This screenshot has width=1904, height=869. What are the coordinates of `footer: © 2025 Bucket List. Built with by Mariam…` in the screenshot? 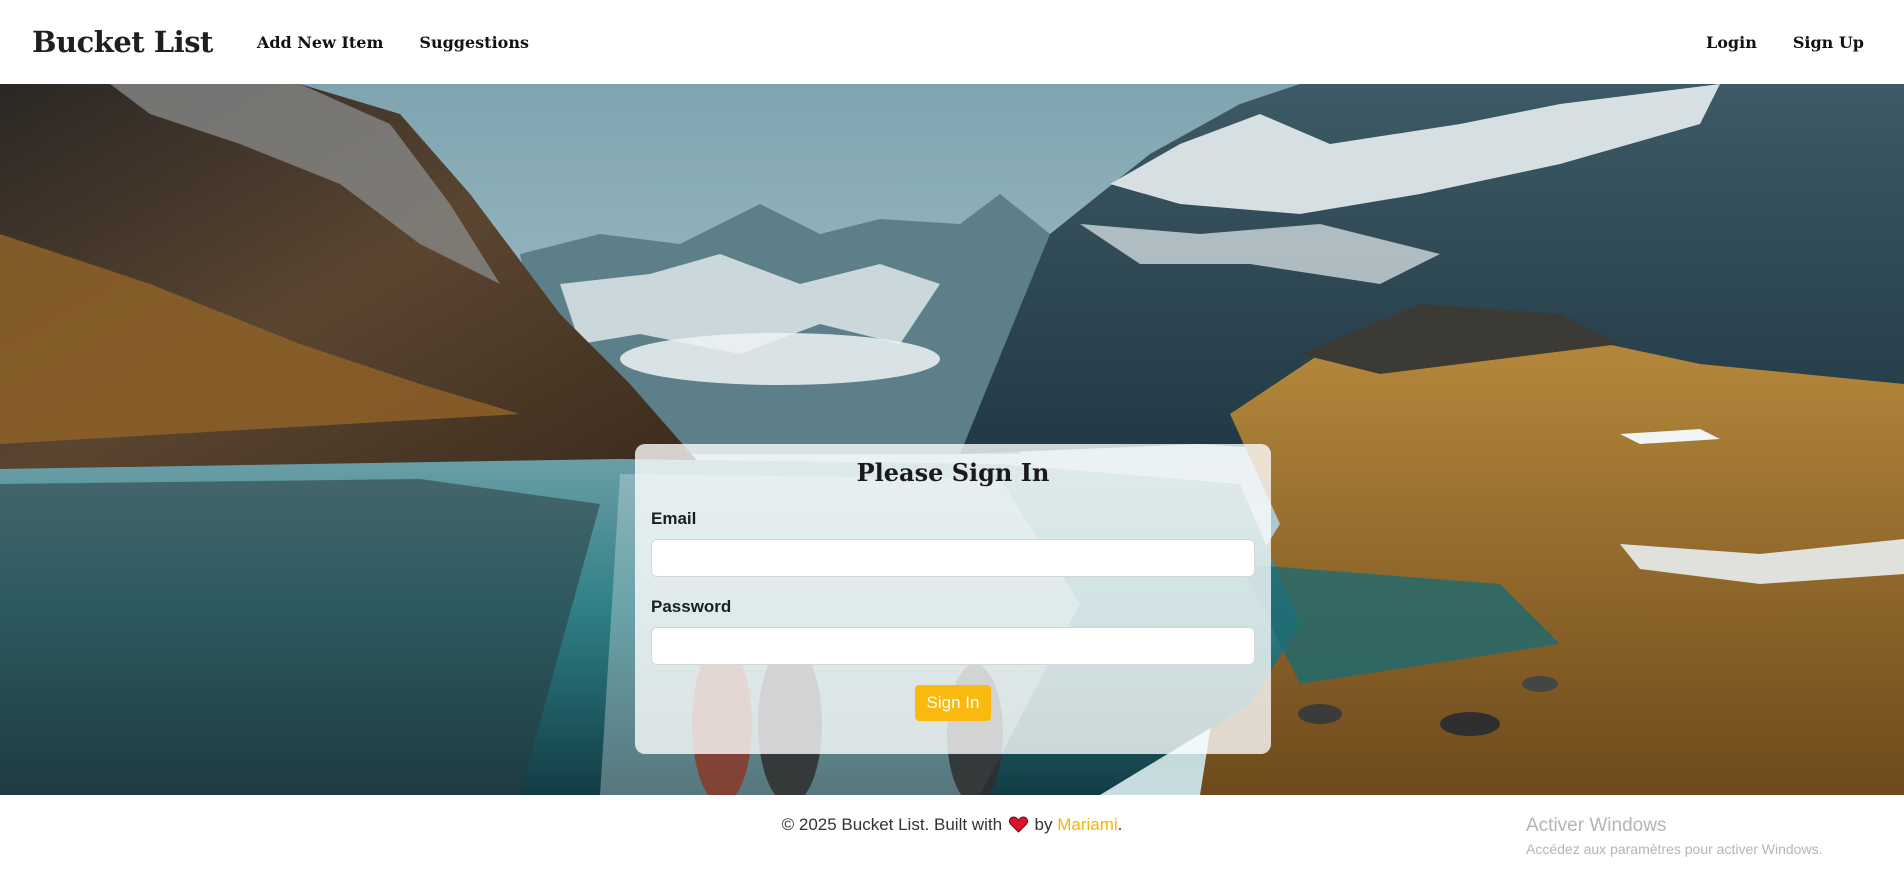 It's located at (952, 832).